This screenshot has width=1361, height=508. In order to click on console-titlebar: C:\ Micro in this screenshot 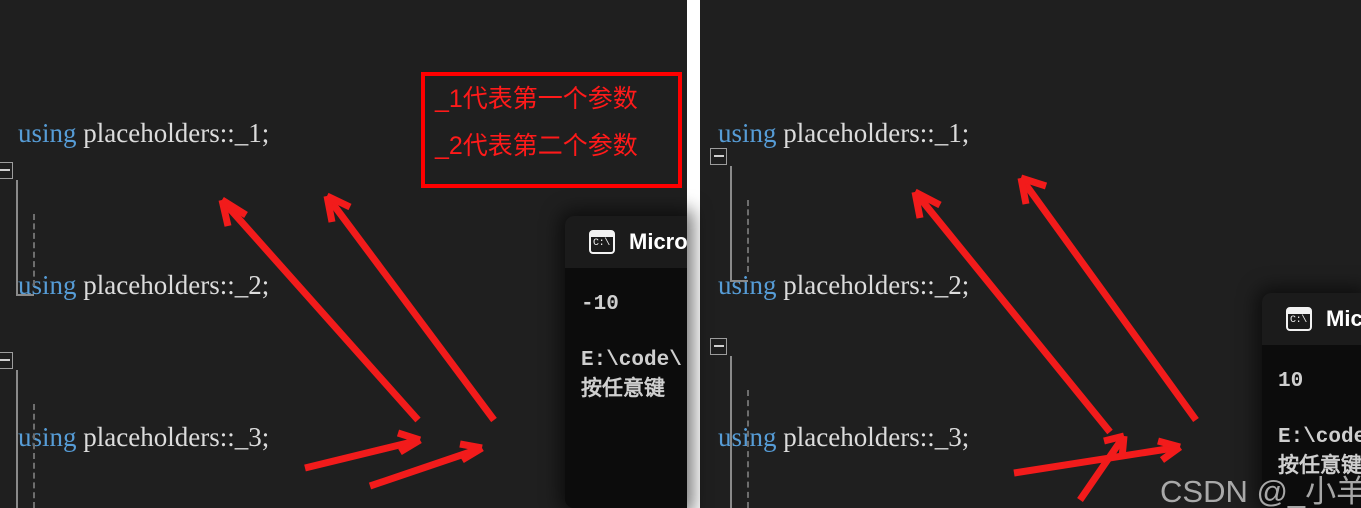, I will do `click(626, 242)`.